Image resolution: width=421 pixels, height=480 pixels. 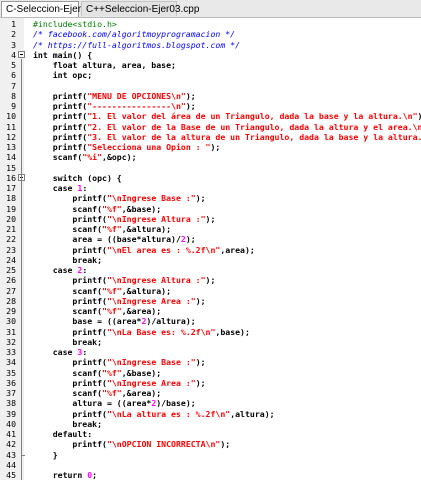 I want to click on code-line: switch (opc) {, so click(x=77, y=178).